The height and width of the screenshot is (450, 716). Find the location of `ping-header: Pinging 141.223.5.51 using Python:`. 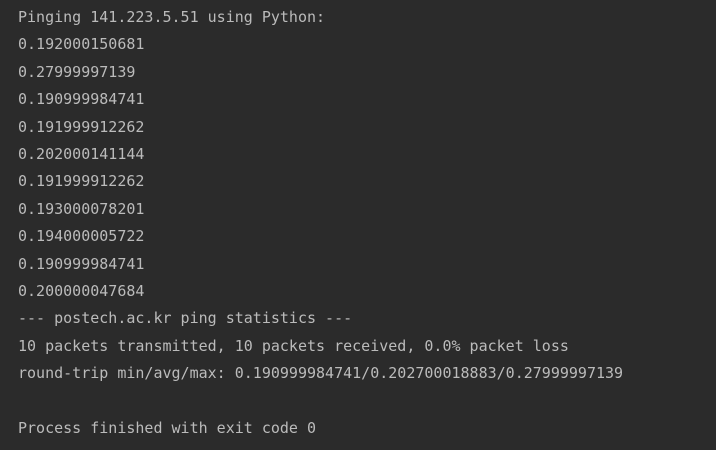

ping-header: Pinging 141.223.5.51 using Python: is located at coordinates (172, 17).